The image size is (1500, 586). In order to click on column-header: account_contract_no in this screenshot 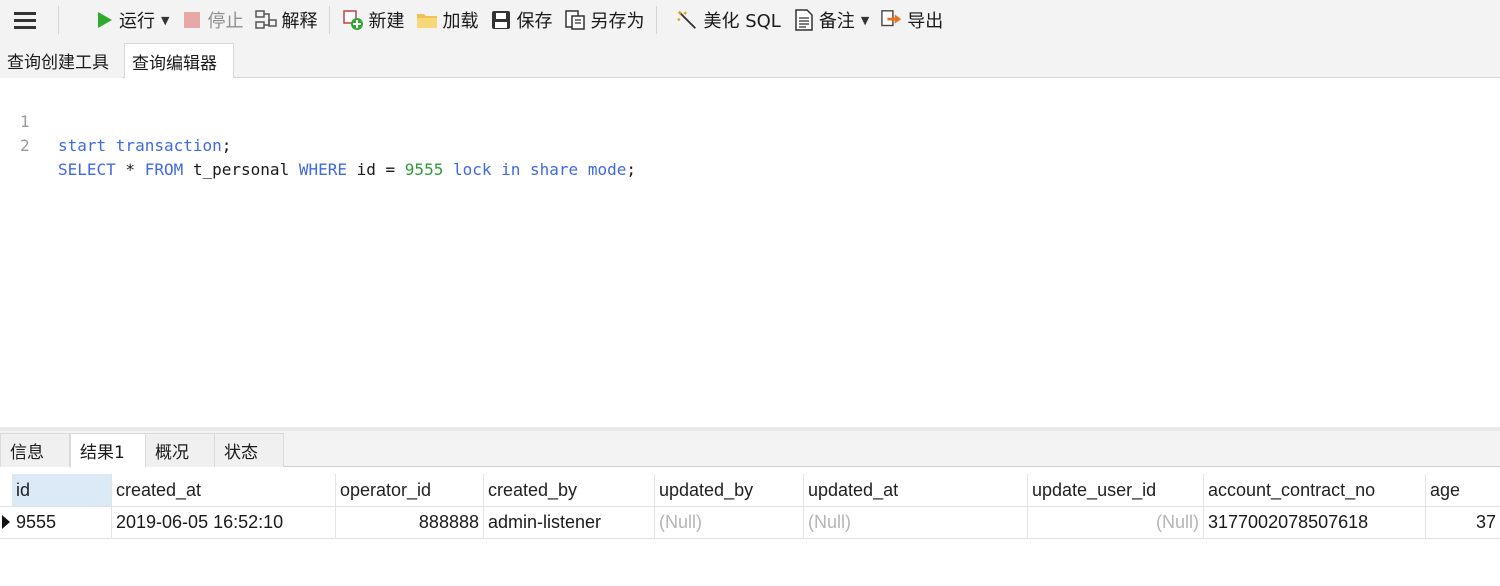, I will do `click(1315, 490)`.